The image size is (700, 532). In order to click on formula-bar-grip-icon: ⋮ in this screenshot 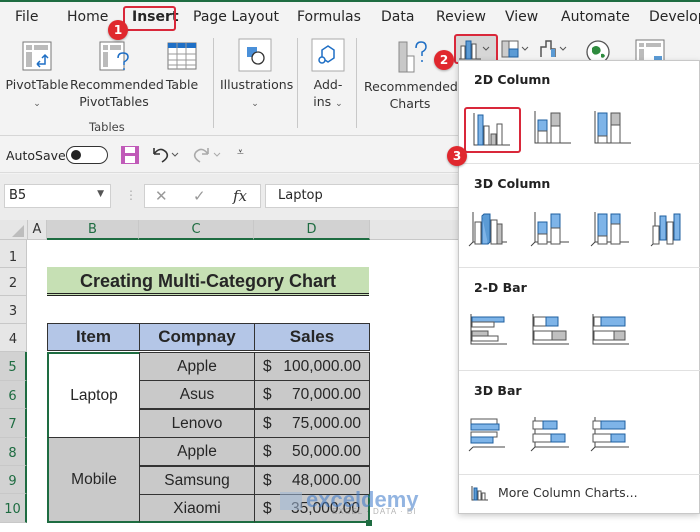, I will do `click(131, 195)`.